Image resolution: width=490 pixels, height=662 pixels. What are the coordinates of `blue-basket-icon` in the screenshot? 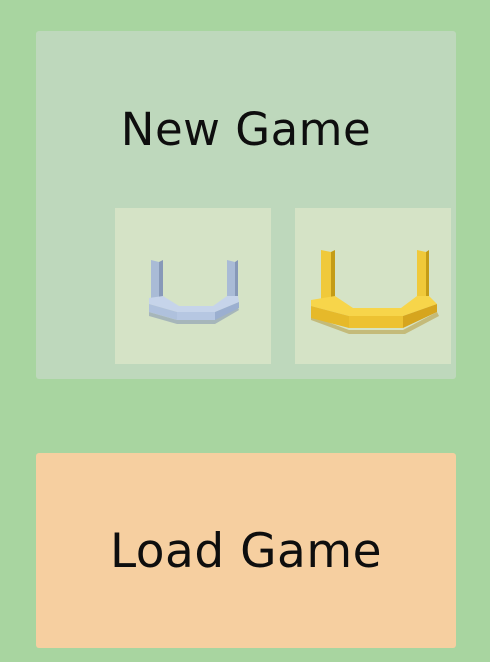 It's located at (194, 292).